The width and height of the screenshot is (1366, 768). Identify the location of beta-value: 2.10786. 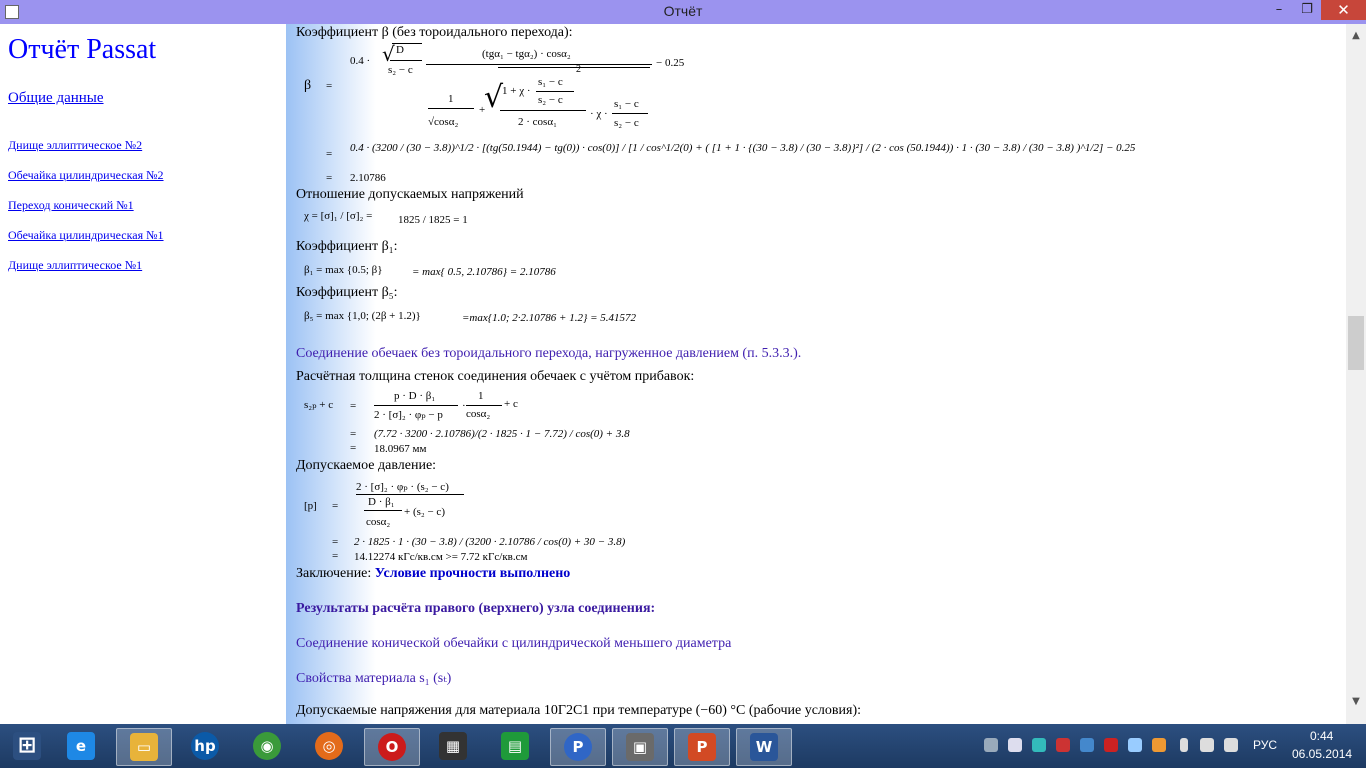
(368, 178).